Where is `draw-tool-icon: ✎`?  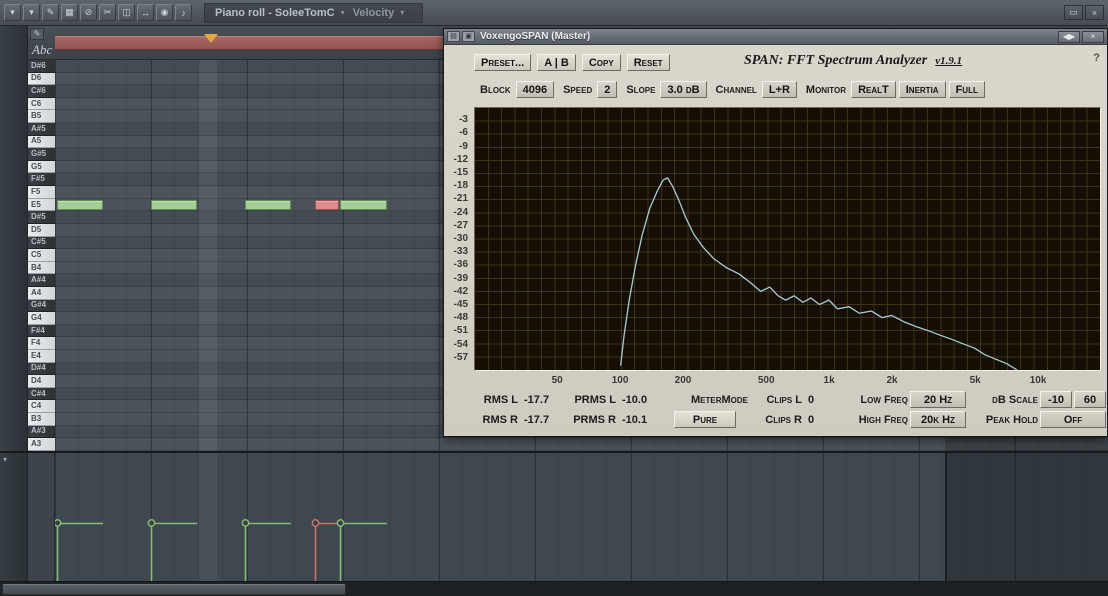 draw-tool-icon: ✎ is located at coordinates (50, 12).